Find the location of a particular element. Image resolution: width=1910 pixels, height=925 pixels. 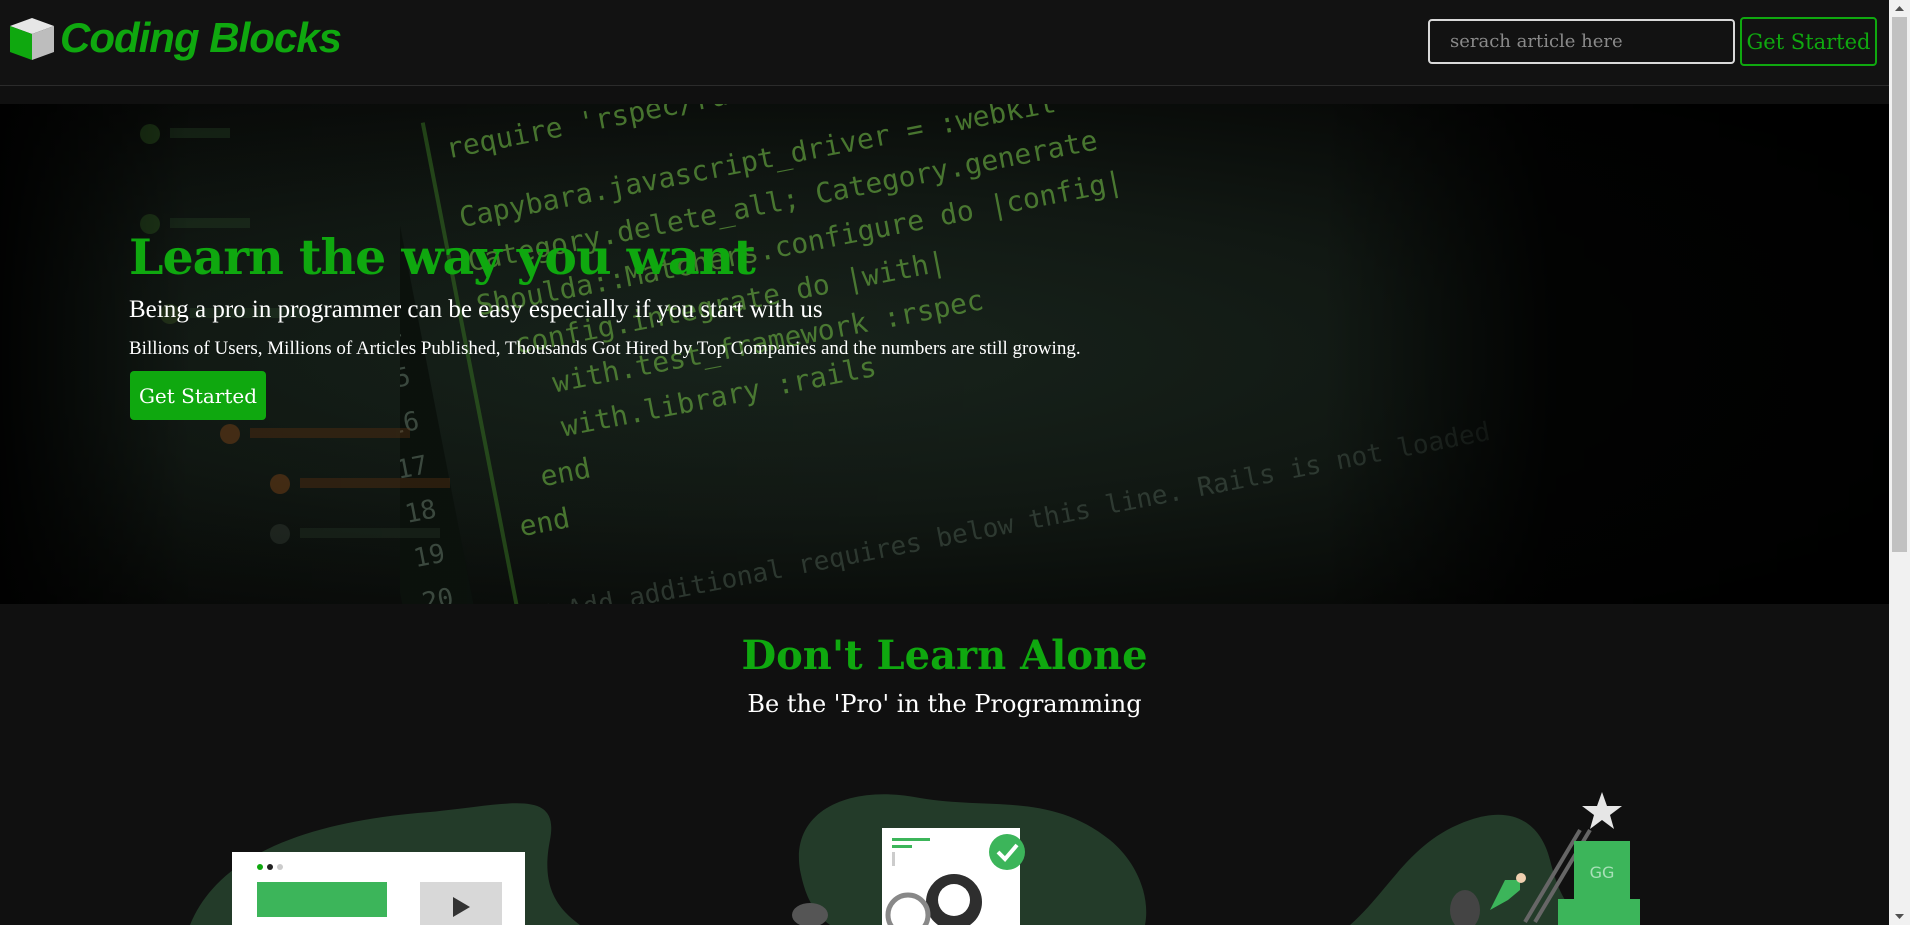

scrollbar-thumb is located at coordinates (1899, 284).